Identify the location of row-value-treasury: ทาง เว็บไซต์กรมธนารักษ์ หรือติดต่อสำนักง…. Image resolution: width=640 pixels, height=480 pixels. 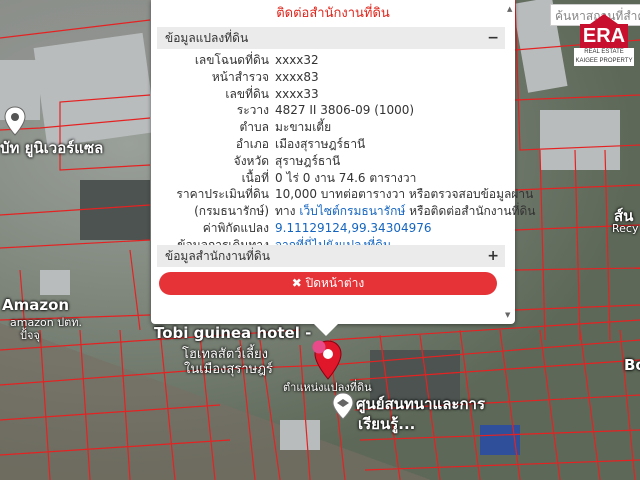
(405, 211).